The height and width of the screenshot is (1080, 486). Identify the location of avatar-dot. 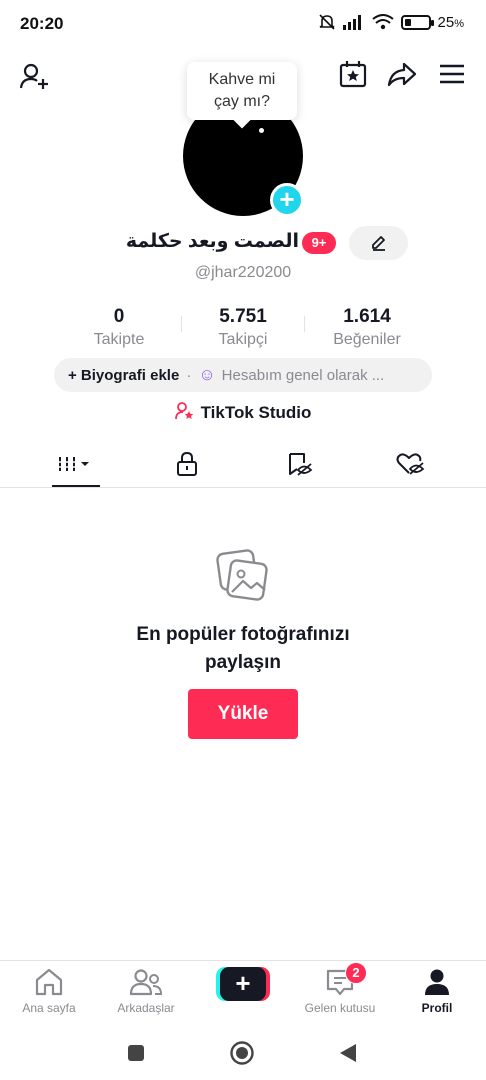
(261, 130).